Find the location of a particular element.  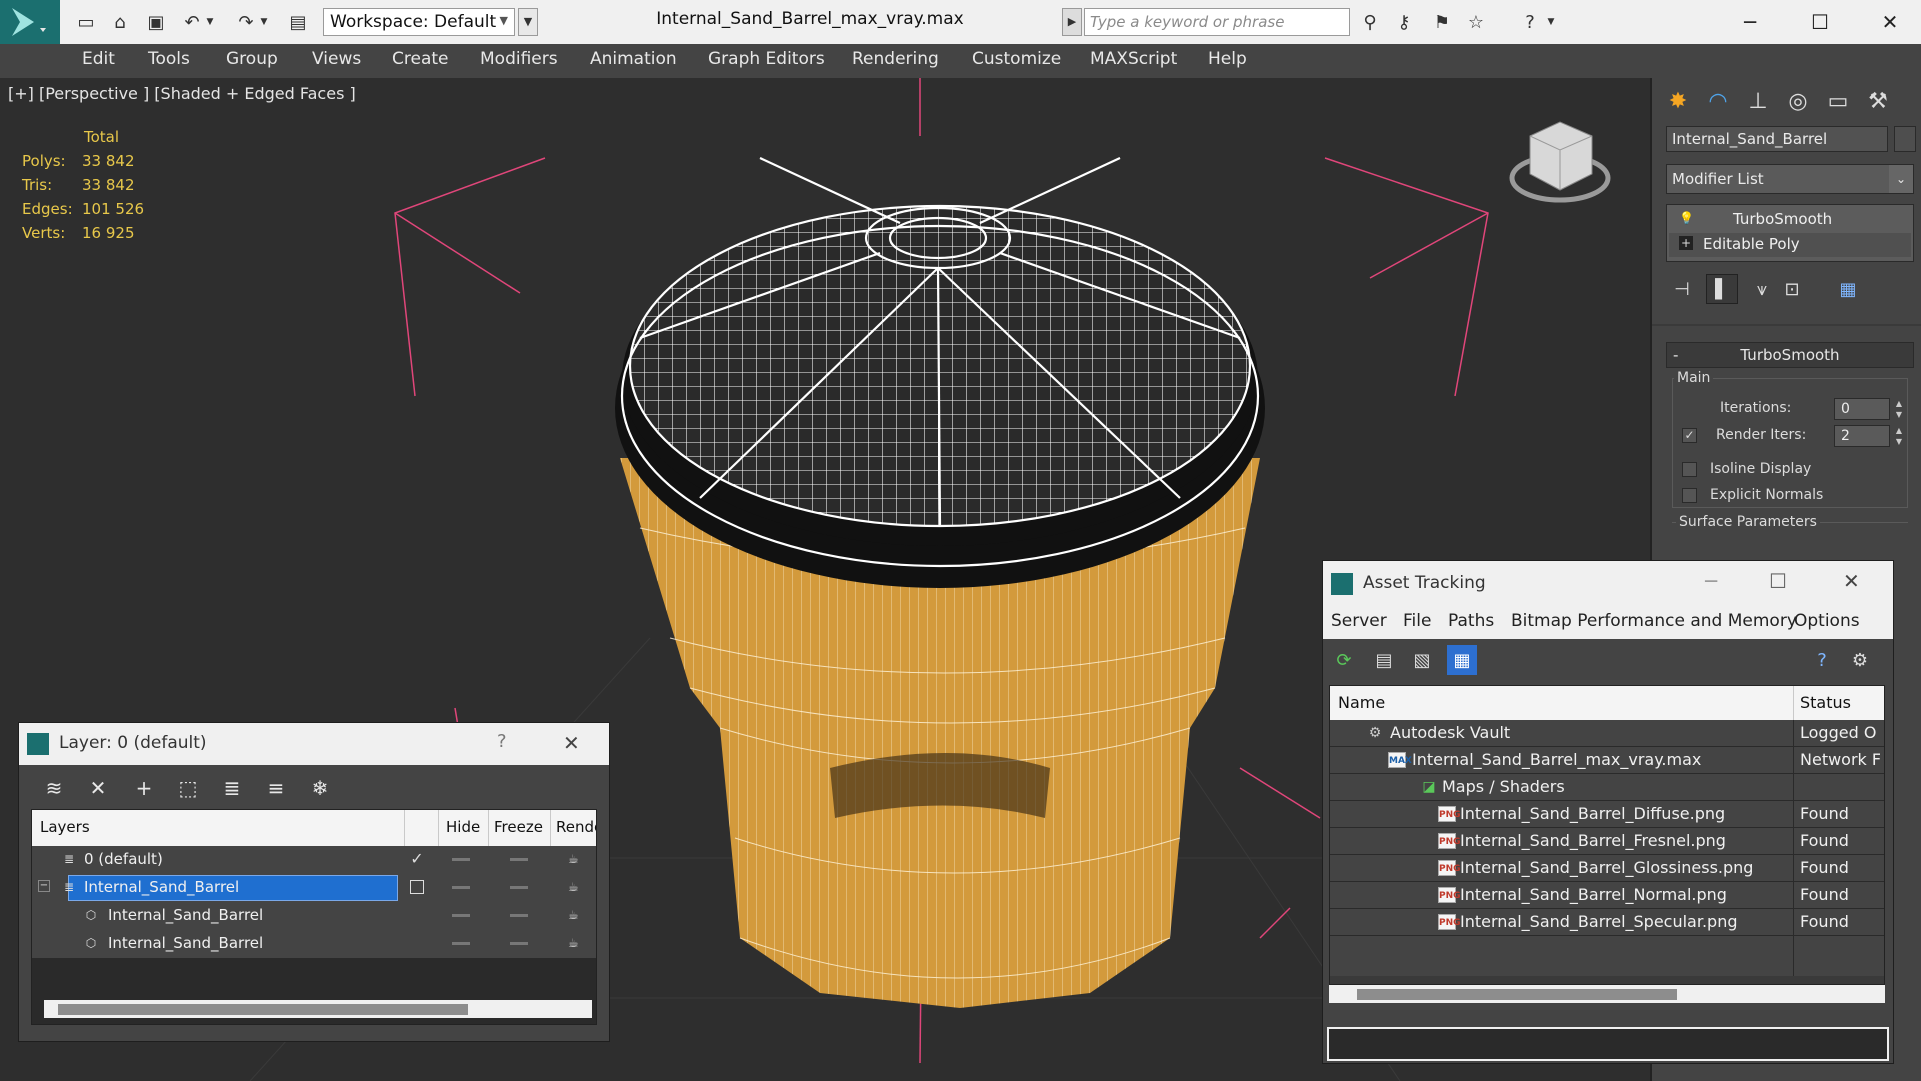

layer-row-object: ⬡ Internal_Sand_Barrel ☕ is located at coordinates (314, 916).